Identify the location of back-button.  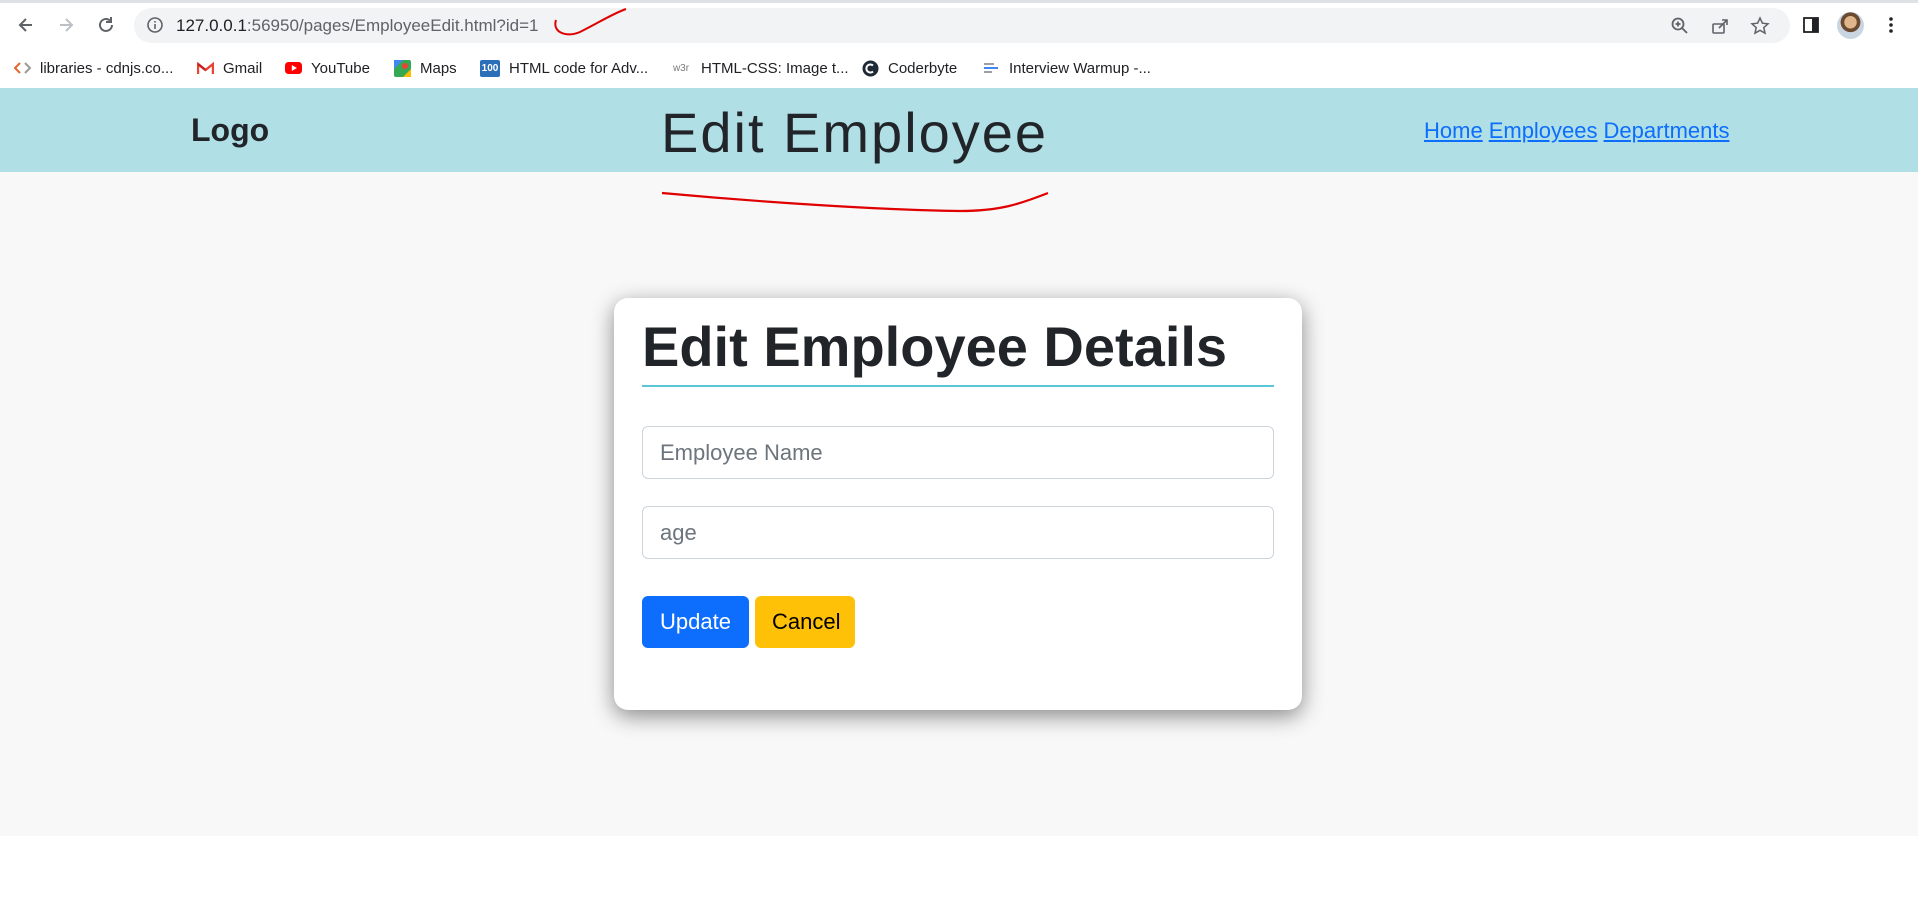
(26, 25).